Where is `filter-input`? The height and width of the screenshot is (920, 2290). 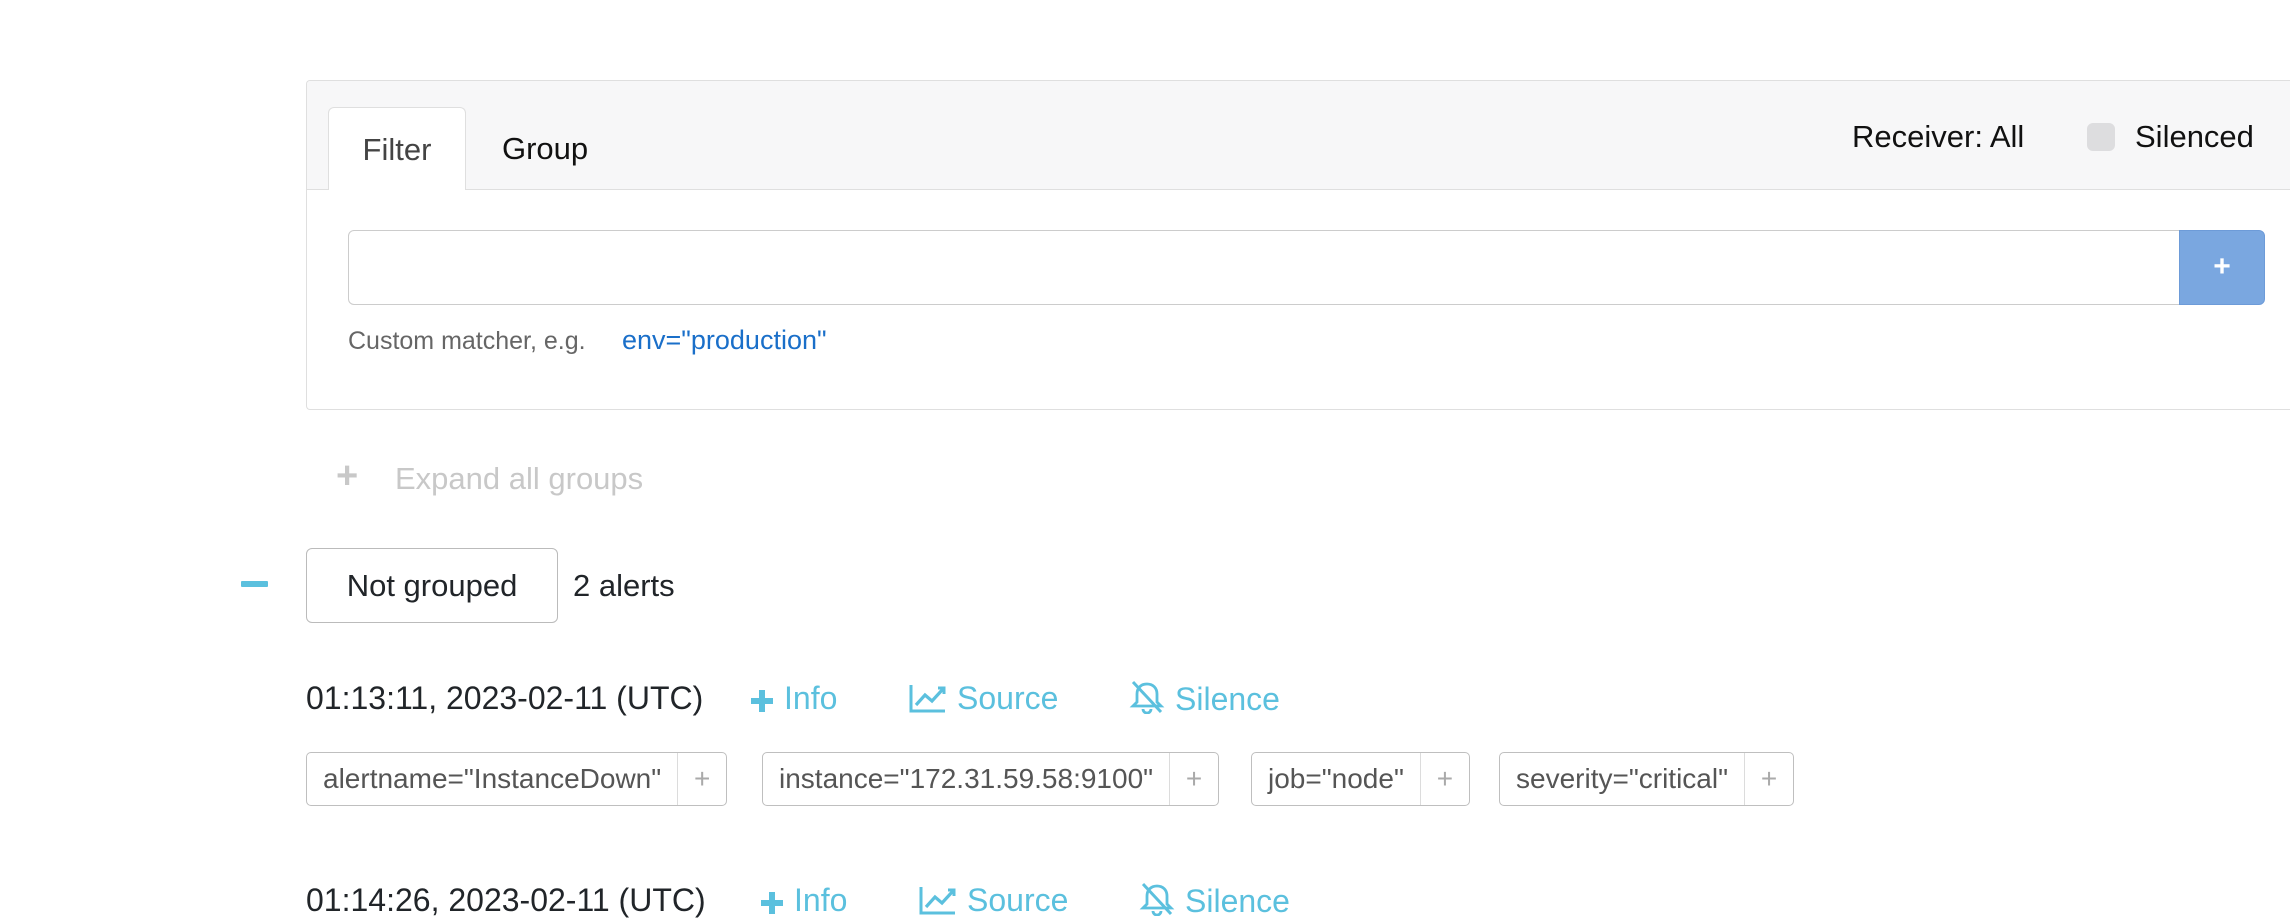 filter-input is located at coordinates (1264, 267).